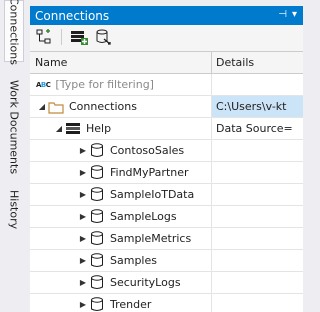  I want to click on tree-label: SampleIoTData, so click(152, 194).